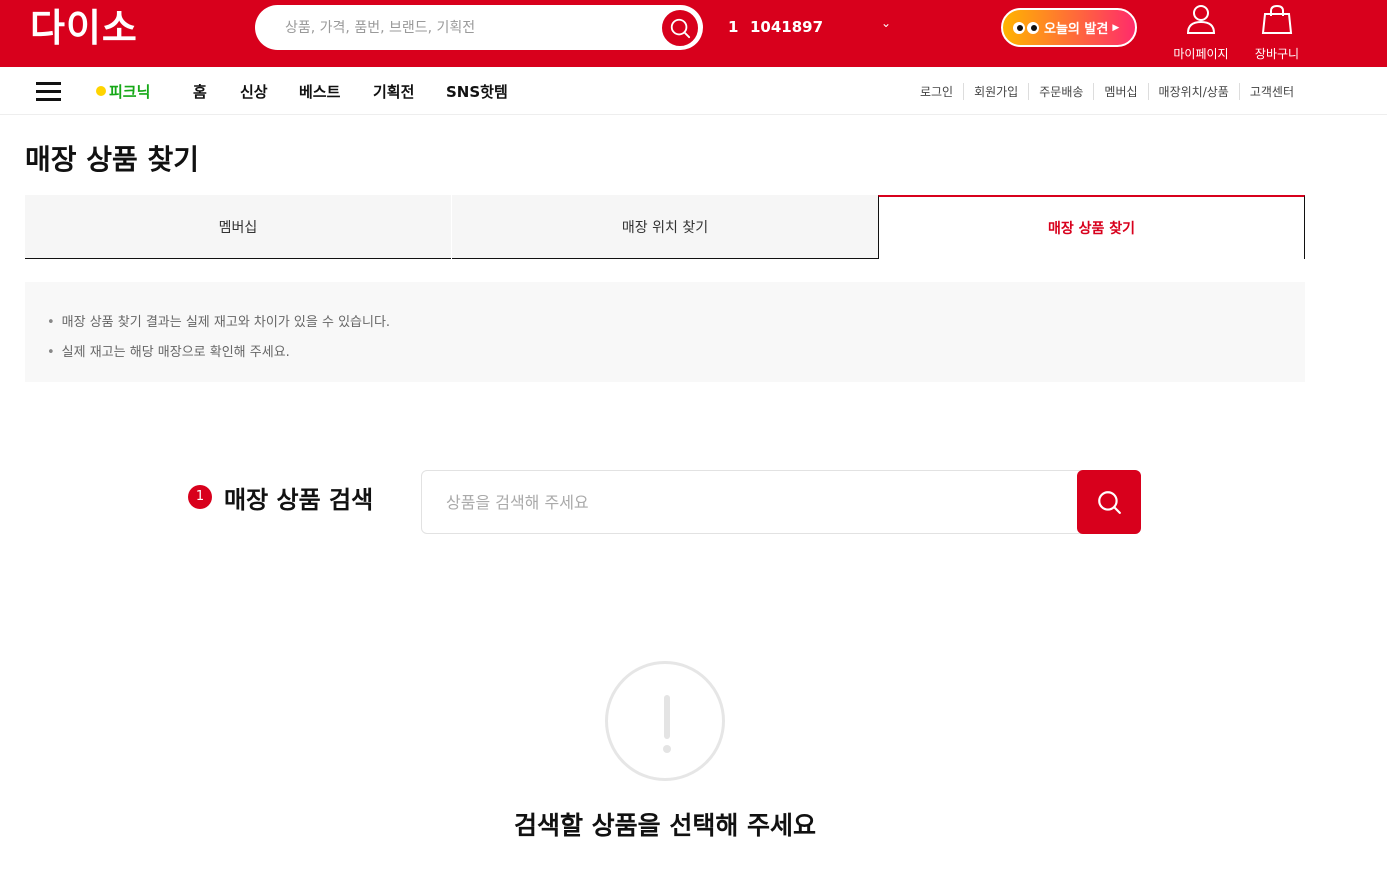 The width and height of the screenshot is (1387, 886). What do you see at coordinates (1091, 227) in the screenshot?
I see `tab-store-product: 매장 상품 찾기` at bounding box center [1091, 227].